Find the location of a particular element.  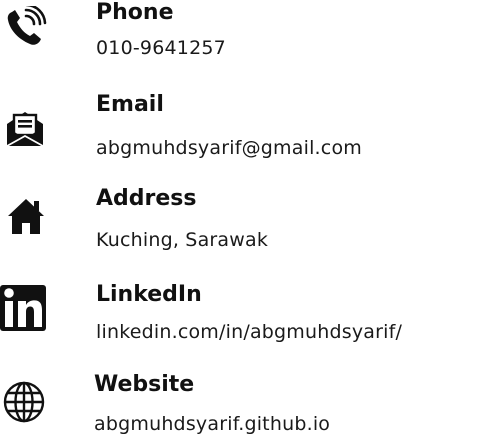

envelope-icon is located at coordinates (25, 129).